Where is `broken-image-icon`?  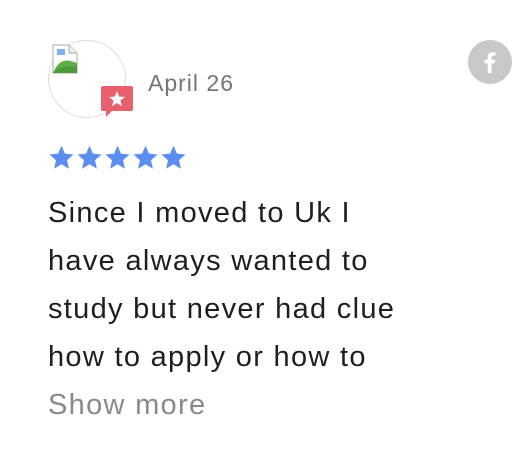 broken-image-icon is located at coordinates (65, 59).